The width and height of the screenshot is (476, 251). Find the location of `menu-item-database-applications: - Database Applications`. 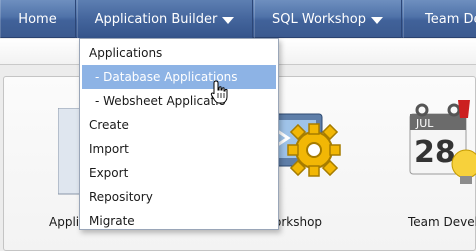

menu-item-database-applications: - Database Applications is located at coordinates (179, 77).